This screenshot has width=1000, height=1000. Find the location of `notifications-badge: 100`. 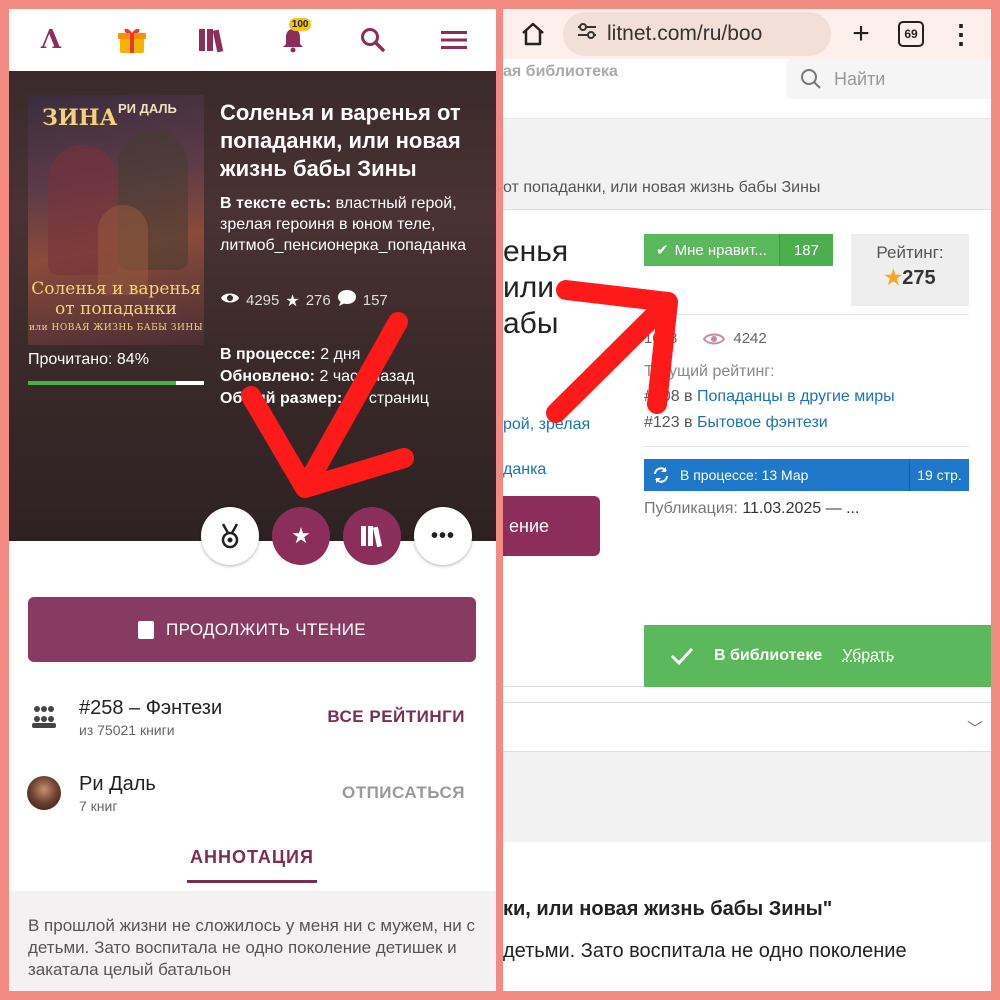

notifications-badge: 100 is located at coordinates (300, 24).